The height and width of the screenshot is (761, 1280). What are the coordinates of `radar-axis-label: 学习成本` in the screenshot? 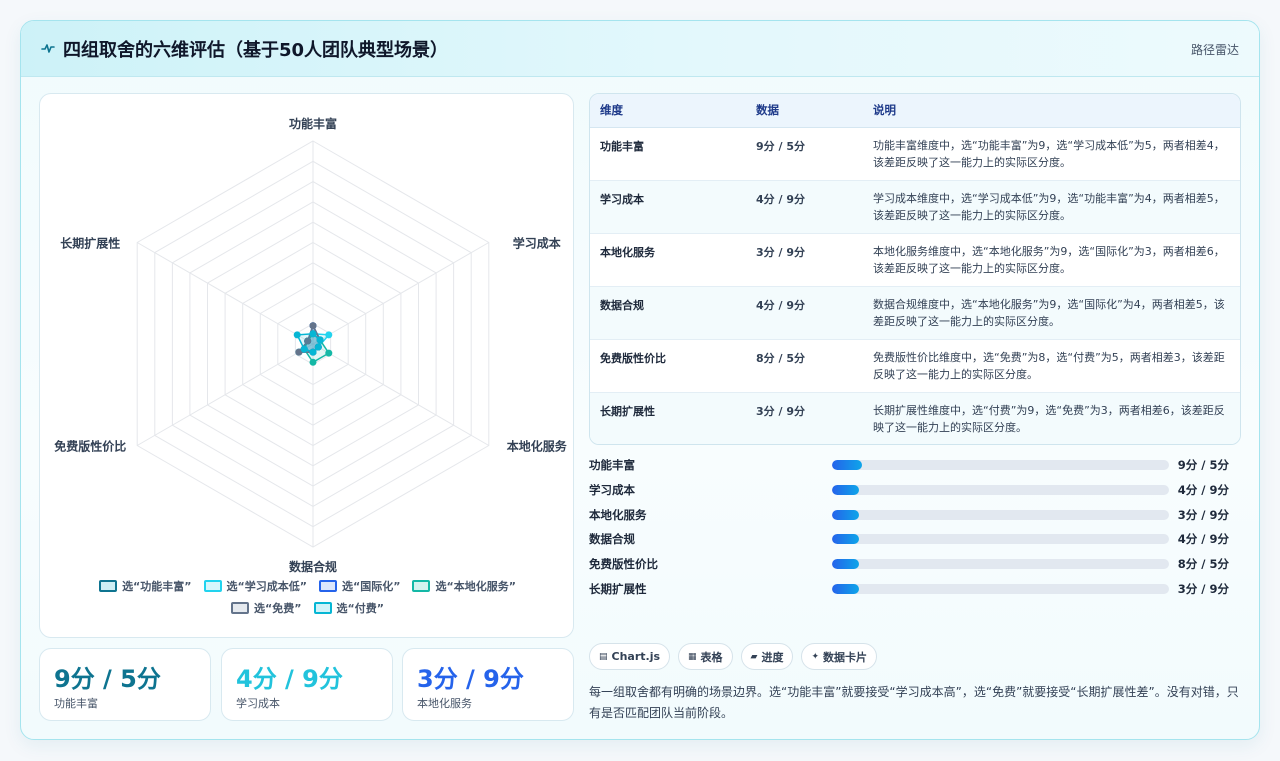 It's located at (537, 243).